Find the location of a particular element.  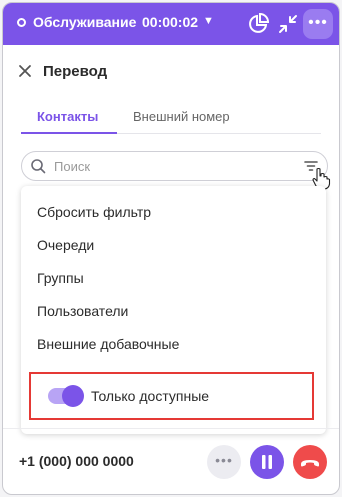

only-available-row: Только доступные is located at coordinates (171, 396).